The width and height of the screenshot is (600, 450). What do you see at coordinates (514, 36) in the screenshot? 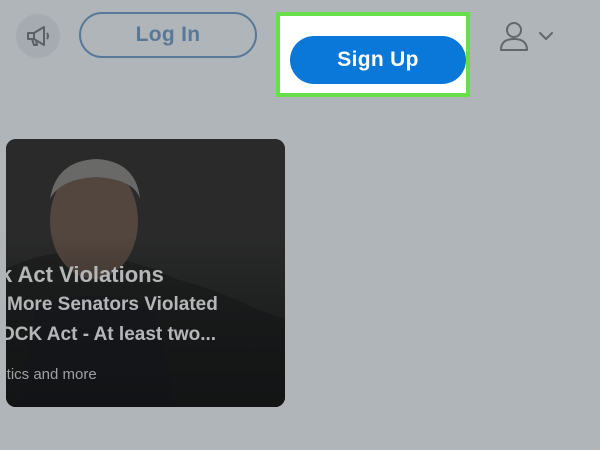
I see `user-icon` at bounding box center [514, 36].